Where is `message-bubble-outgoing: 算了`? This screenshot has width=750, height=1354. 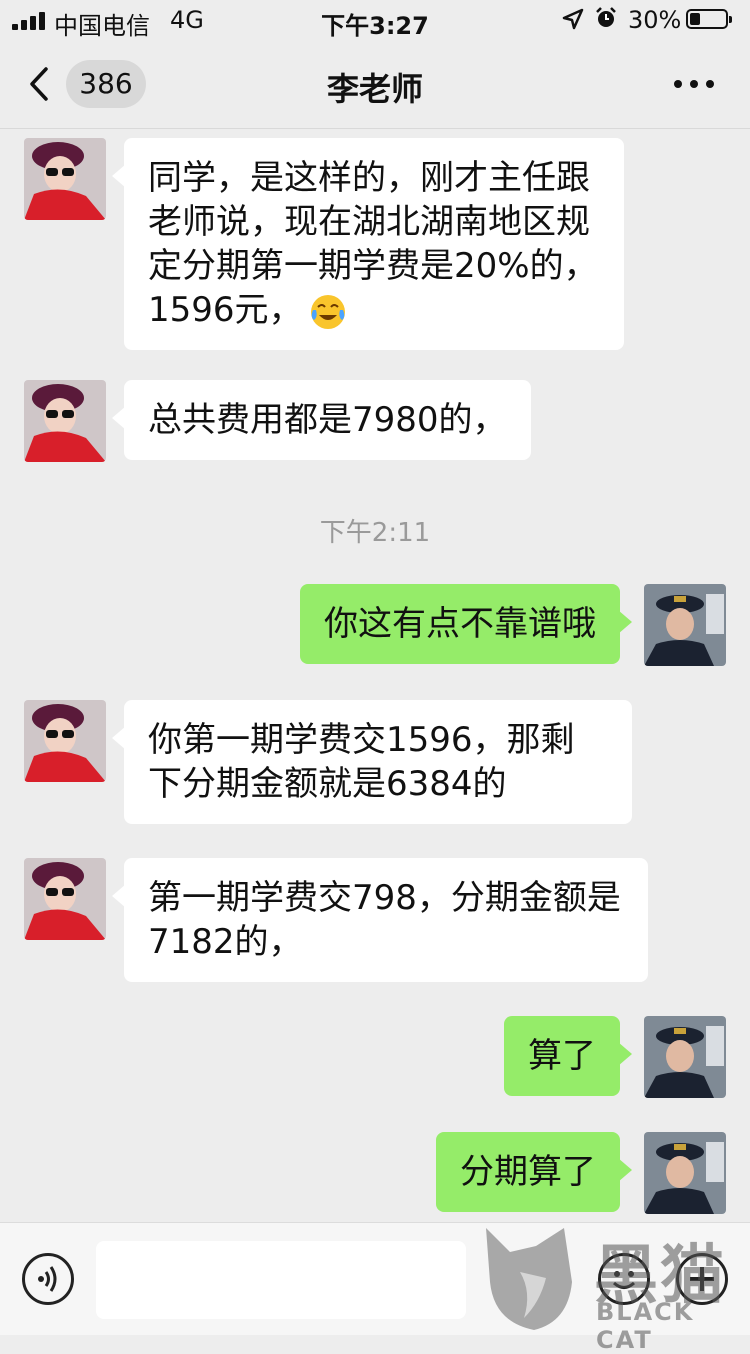
message-bubble-outgoing: 算了 is located at coordinates (568, 1056).